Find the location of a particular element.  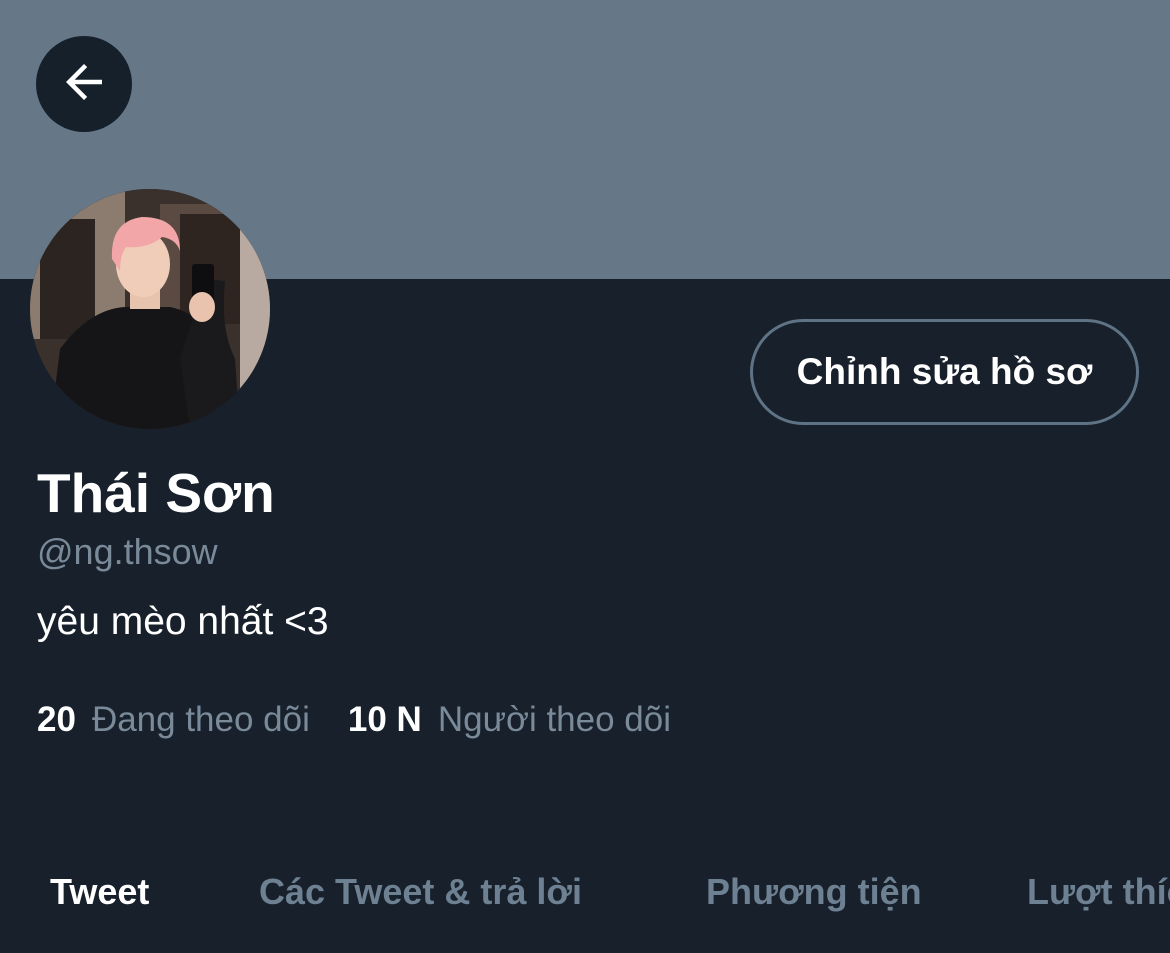

following-stat: 20 Đang theo dõi is located at coordinates (173, 720).